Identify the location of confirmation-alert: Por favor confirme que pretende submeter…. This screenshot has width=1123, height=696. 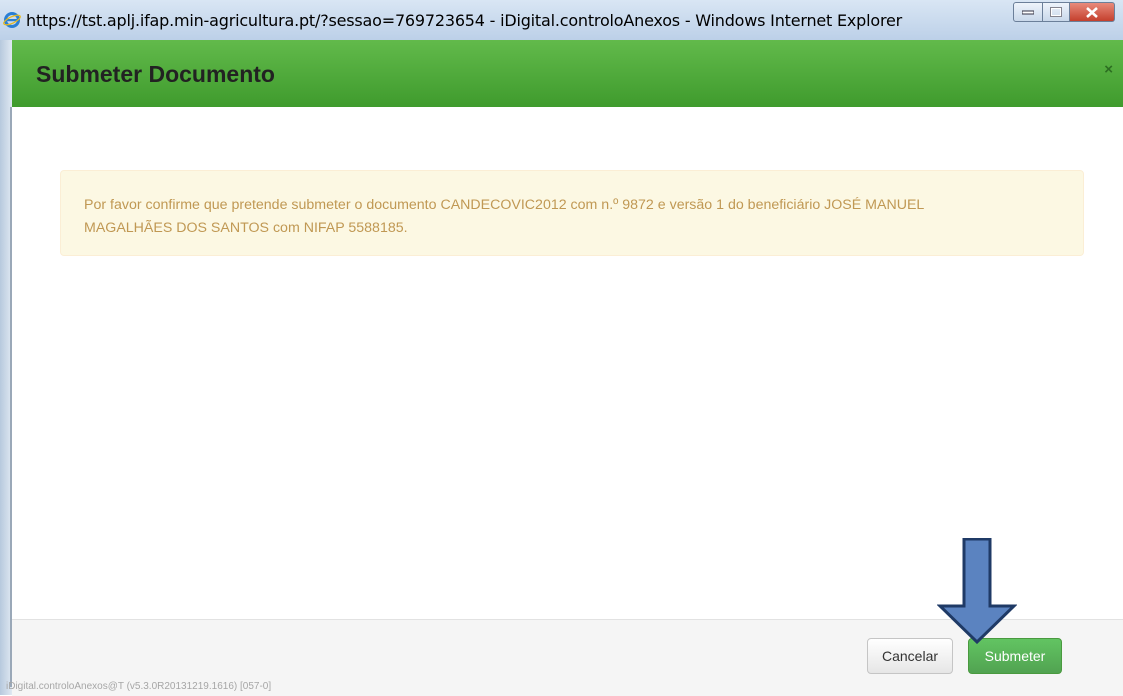
(572, 213).